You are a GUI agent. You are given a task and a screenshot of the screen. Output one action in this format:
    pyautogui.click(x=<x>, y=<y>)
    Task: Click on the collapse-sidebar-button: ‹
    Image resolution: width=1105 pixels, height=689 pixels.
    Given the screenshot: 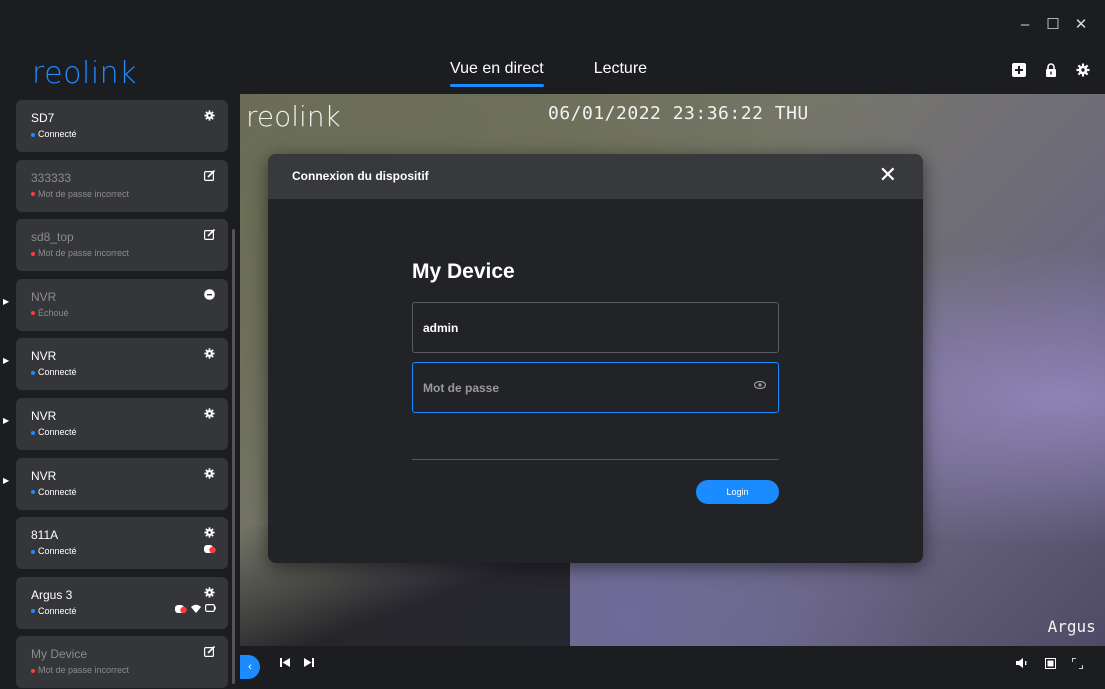 What is the action you would take?
    pyautogui.click(x=250, y=667)
    